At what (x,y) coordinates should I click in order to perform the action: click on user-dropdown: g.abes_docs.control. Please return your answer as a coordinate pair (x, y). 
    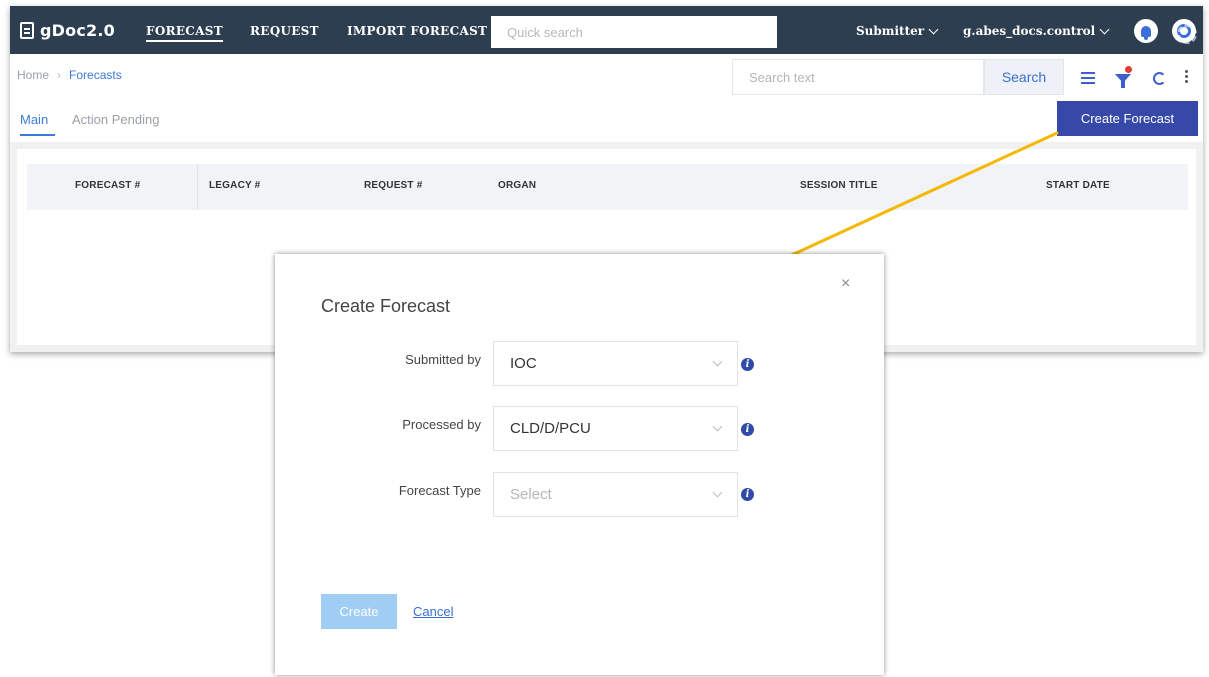
    Looking at the image, I should click on (1036, 31).